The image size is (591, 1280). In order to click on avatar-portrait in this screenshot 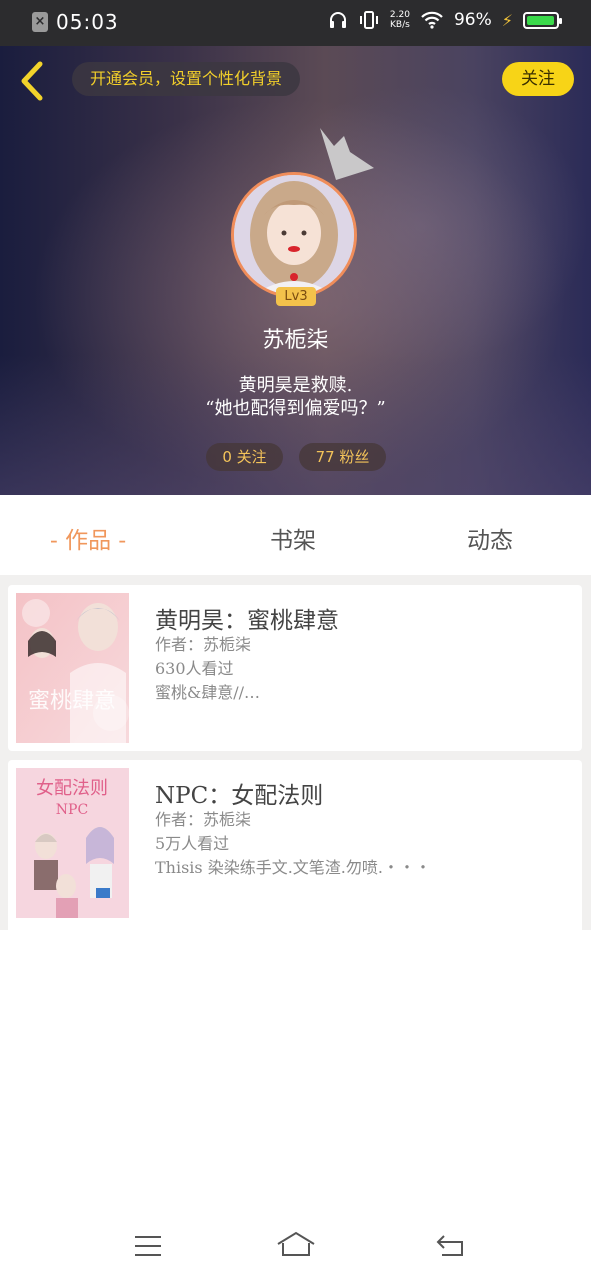, I will do `click(294, 235)`.